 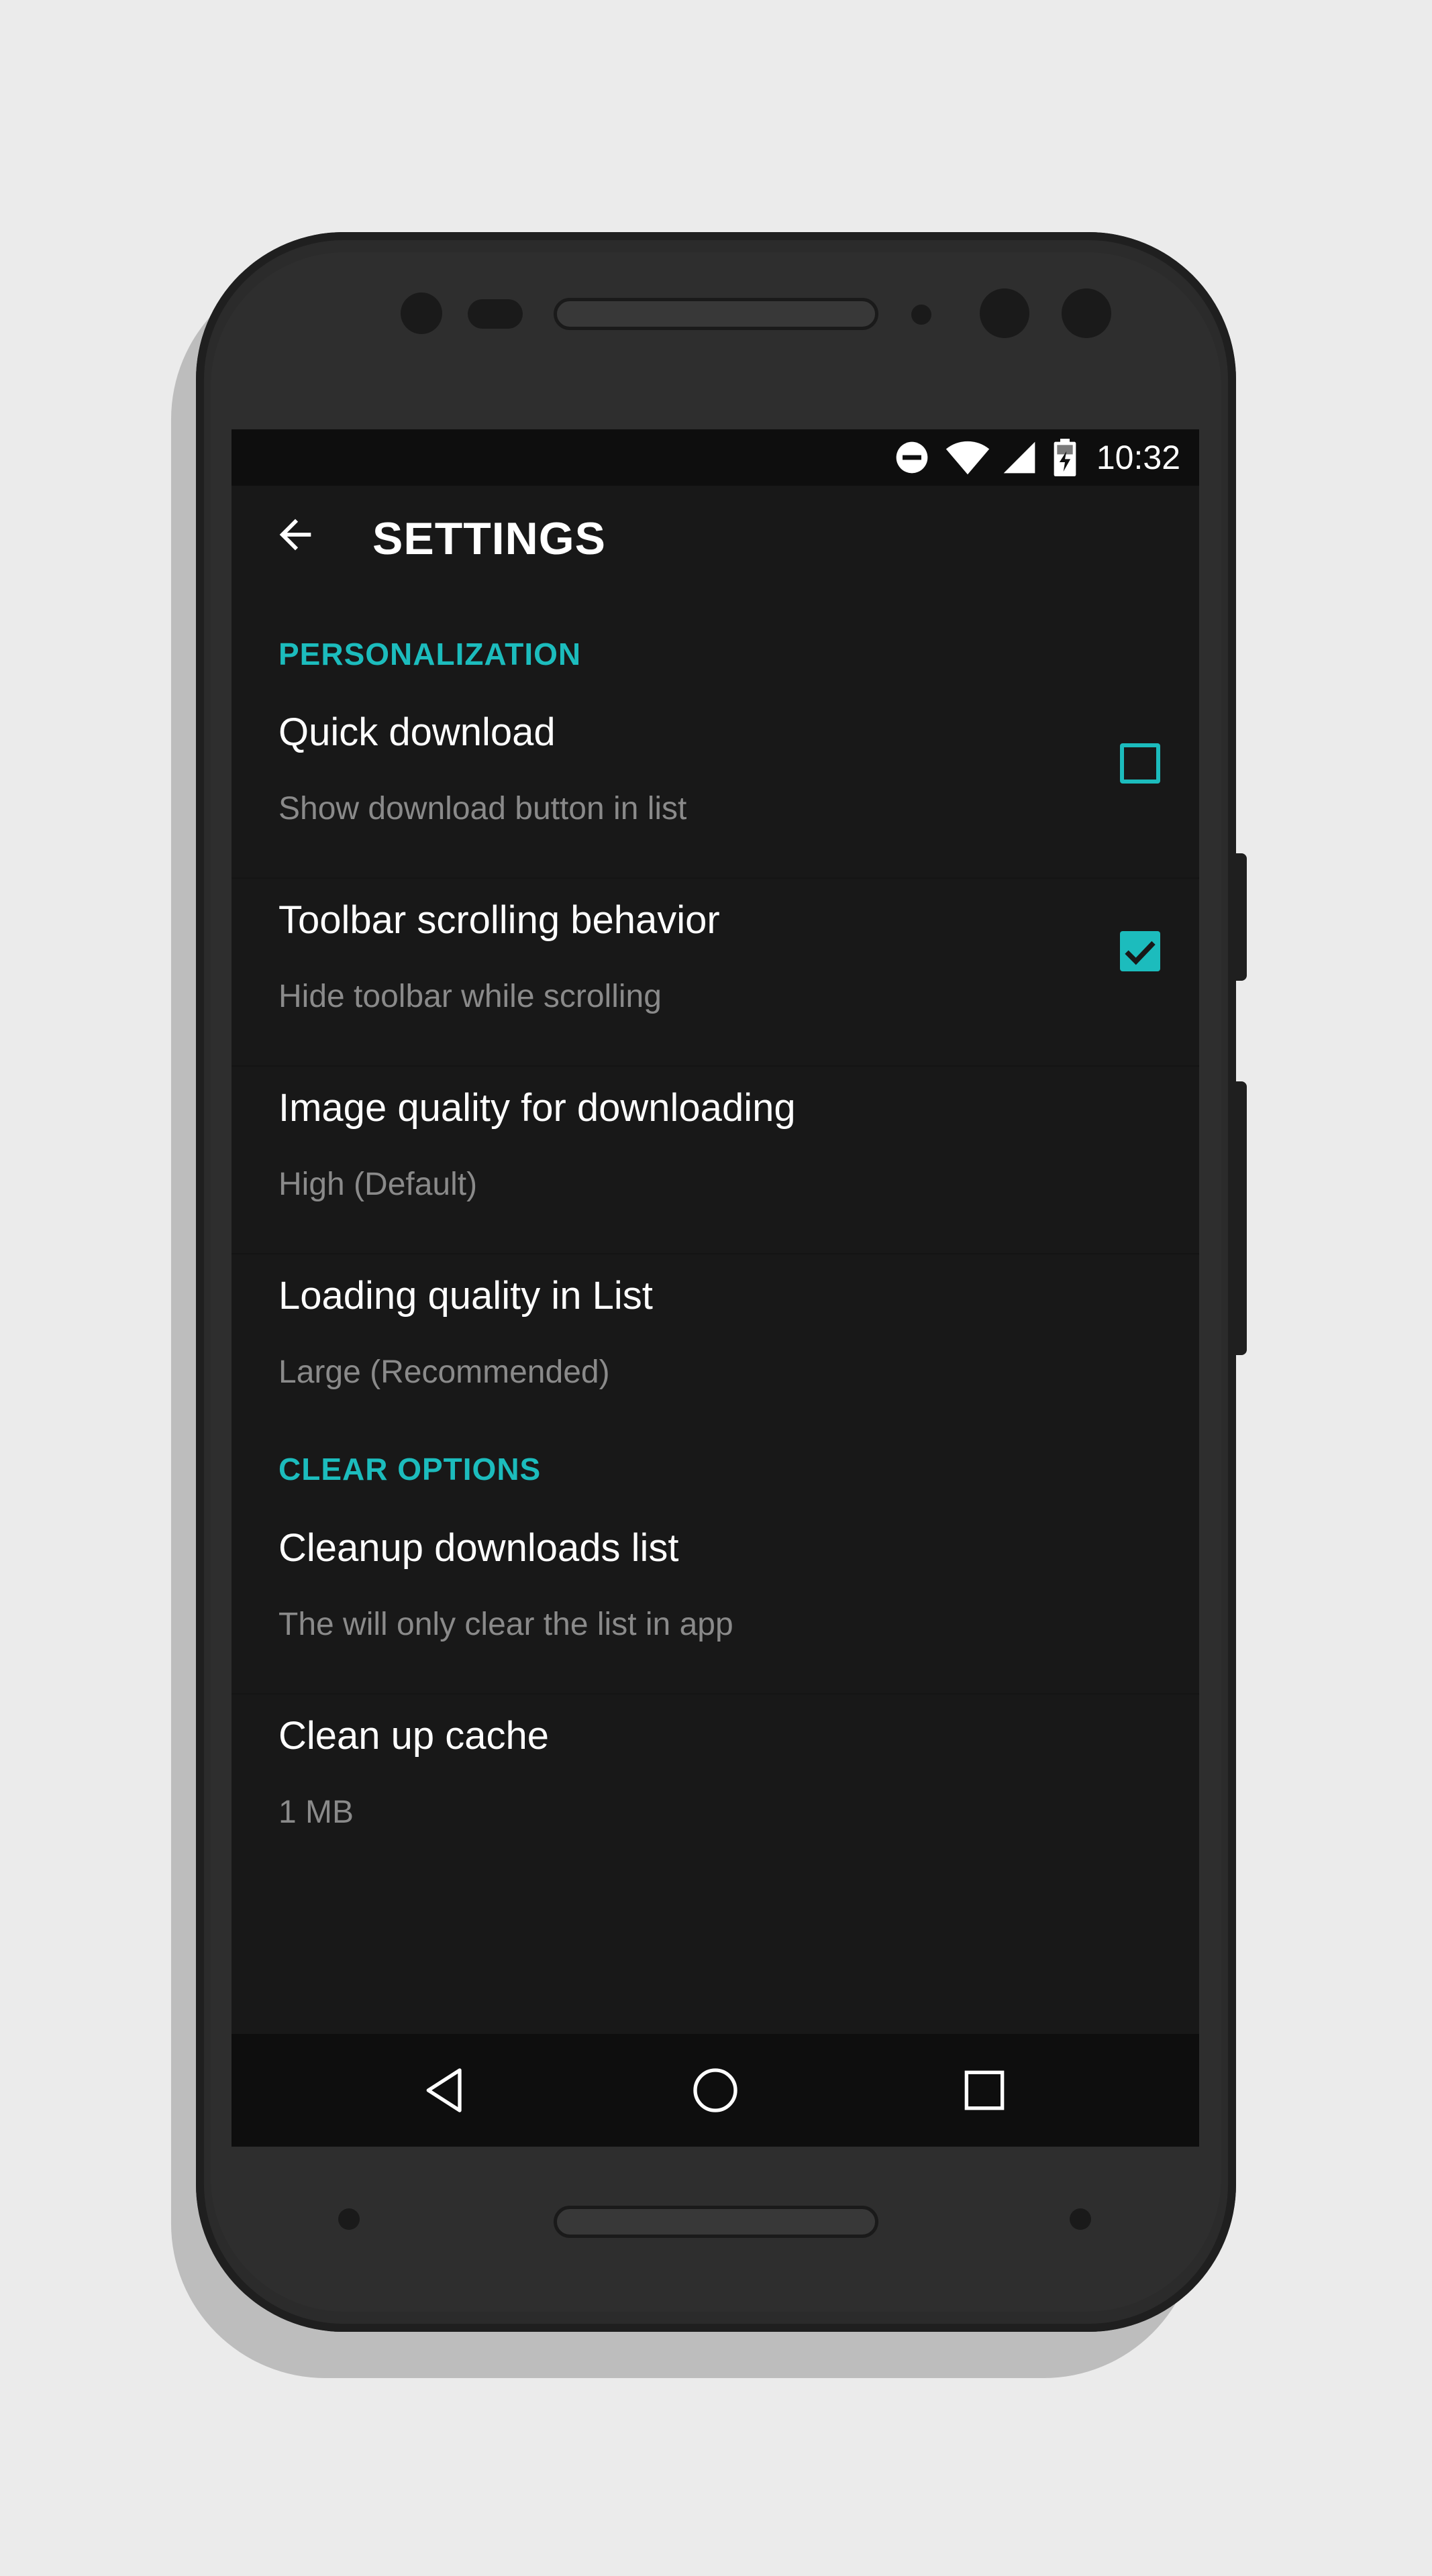 What do you see at coordinates (489, 538) in the screenshot?
I see `page-title: SETTINGS` at bounding box center [489, 538].